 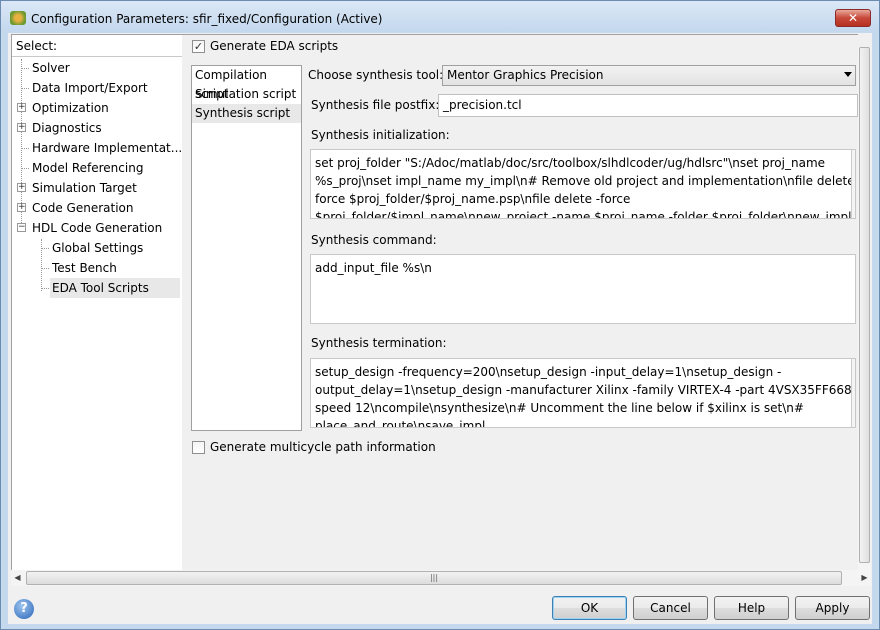 What do you see at coordinates (434, 578) in the screenshot?
I see `scroll-thumb: |||` at bounding box center [434, 578].